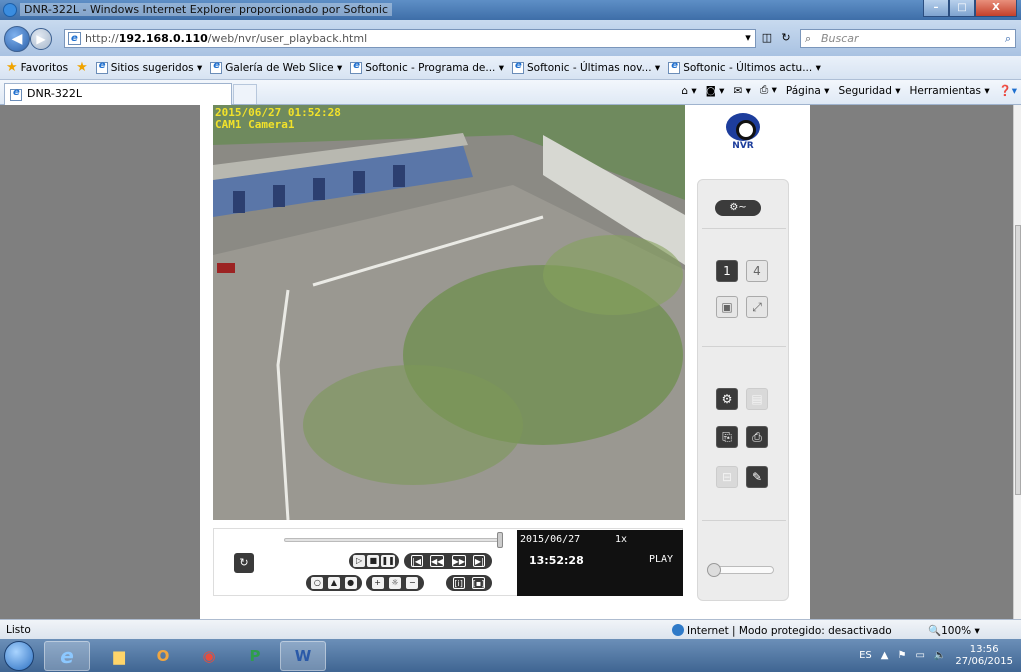 This screenshot has width=1021, height=672. What do you see at coordinates (18, 630) in the screenshot?
I see `status-text: Listo` at bounding box center [18, 630].